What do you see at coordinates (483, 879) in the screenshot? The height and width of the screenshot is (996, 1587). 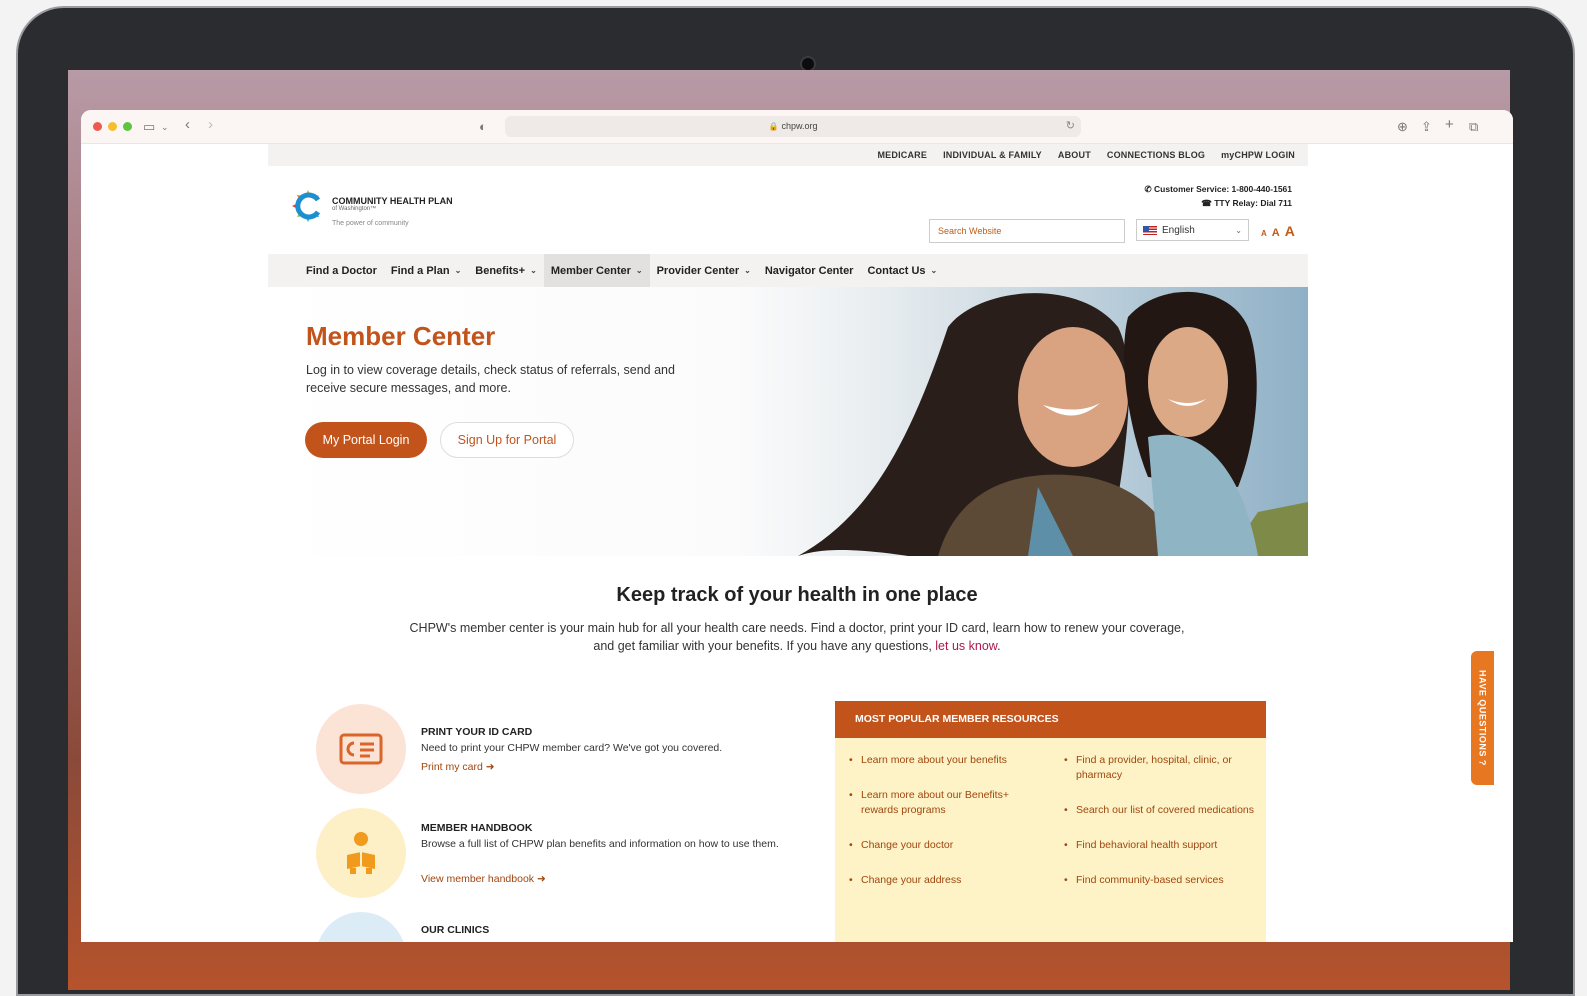 I see `view-handbook-link: View member handbook ➜` at bounding box center [483, 879].